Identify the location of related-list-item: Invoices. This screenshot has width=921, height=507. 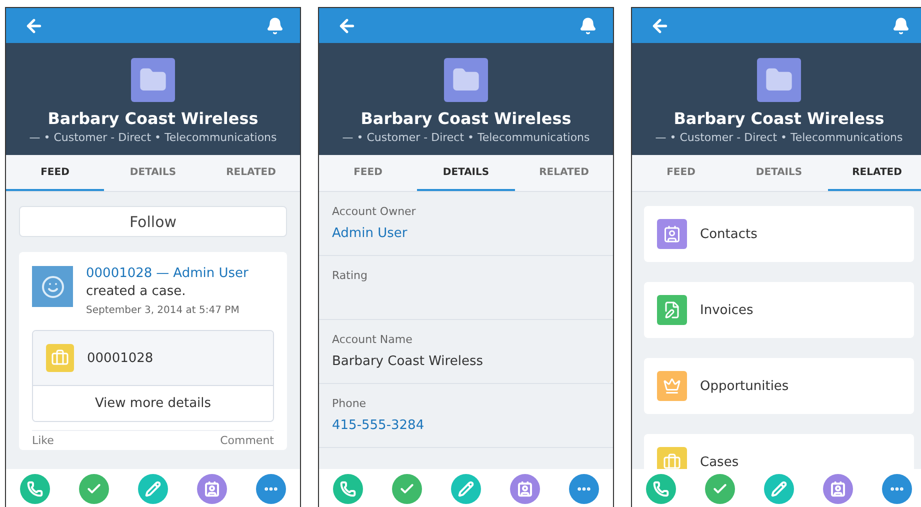
(779, 310).